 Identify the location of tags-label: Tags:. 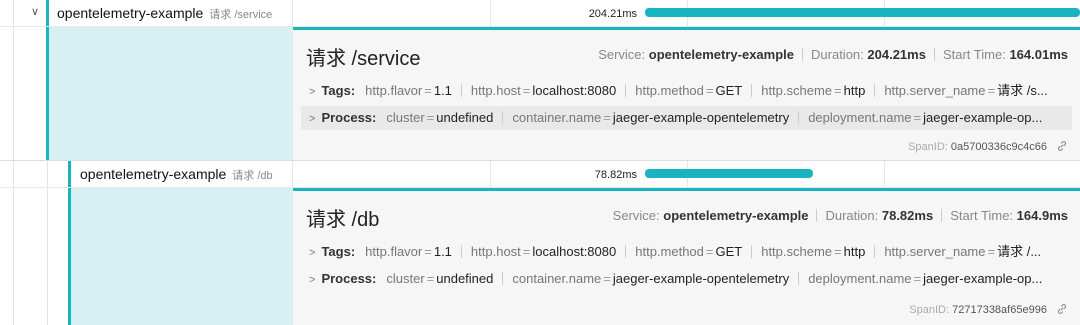
(338, 90).